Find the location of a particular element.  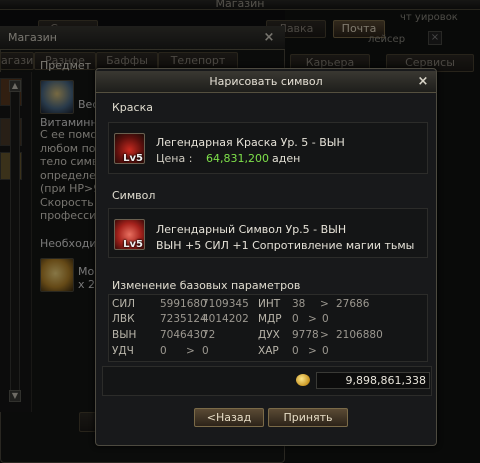

dialog-close-icon: × is located at coordinates (423, 82).